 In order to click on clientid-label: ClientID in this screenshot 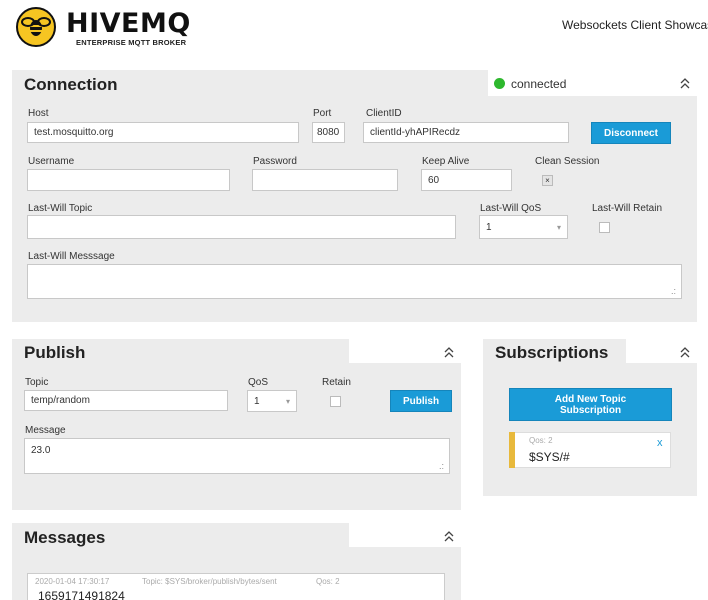, I will do `click(384, 113)`.